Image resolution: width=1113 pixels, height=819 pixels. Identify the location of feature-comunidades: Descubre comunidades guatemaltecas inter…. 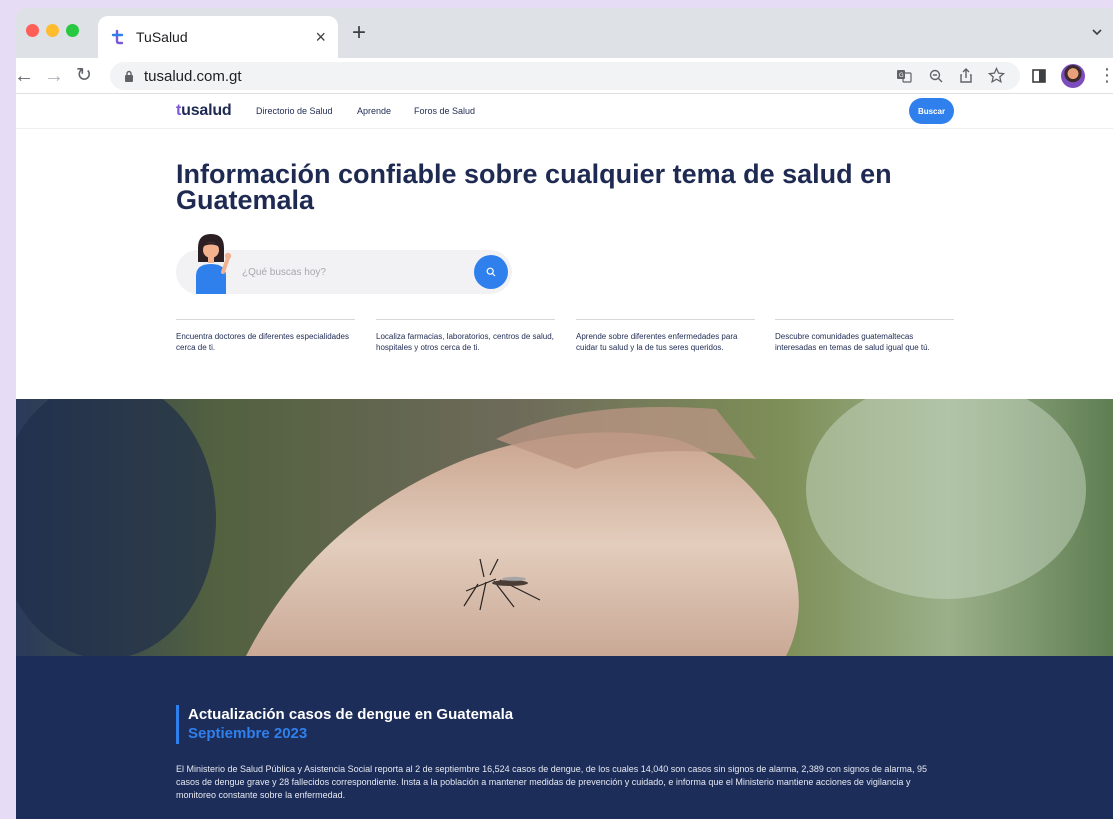
(864, 336).